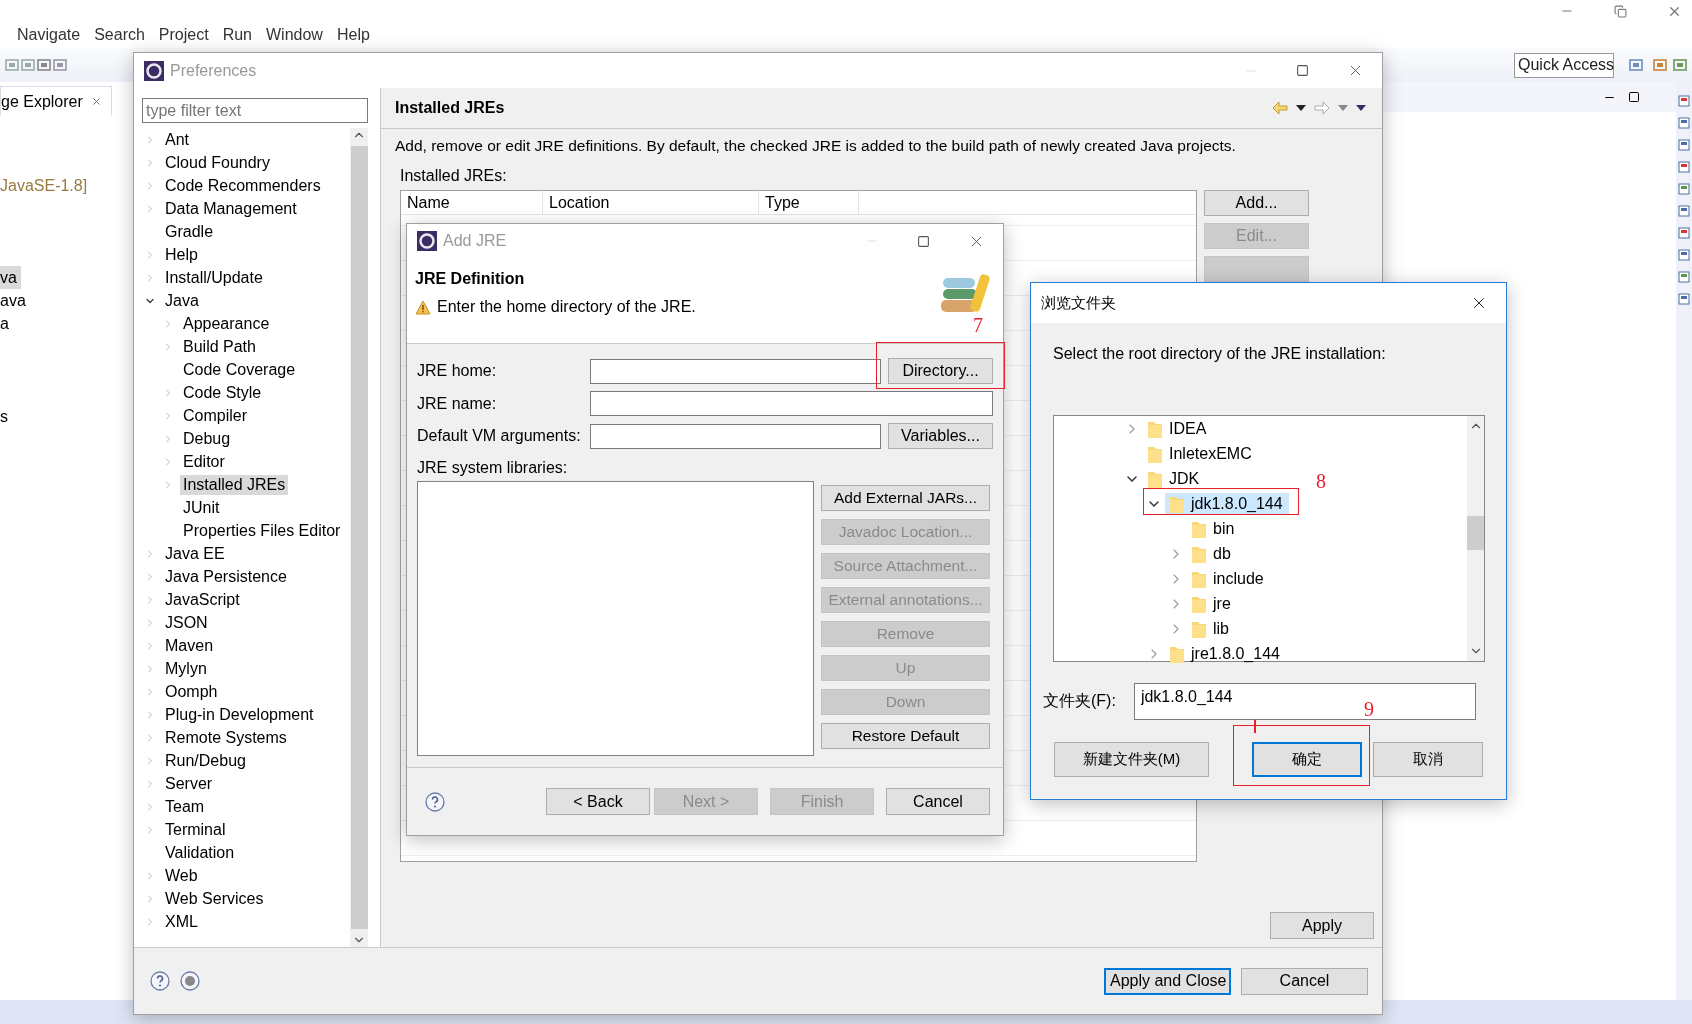  I want to click on menu-item: Window, so click(294, 35).